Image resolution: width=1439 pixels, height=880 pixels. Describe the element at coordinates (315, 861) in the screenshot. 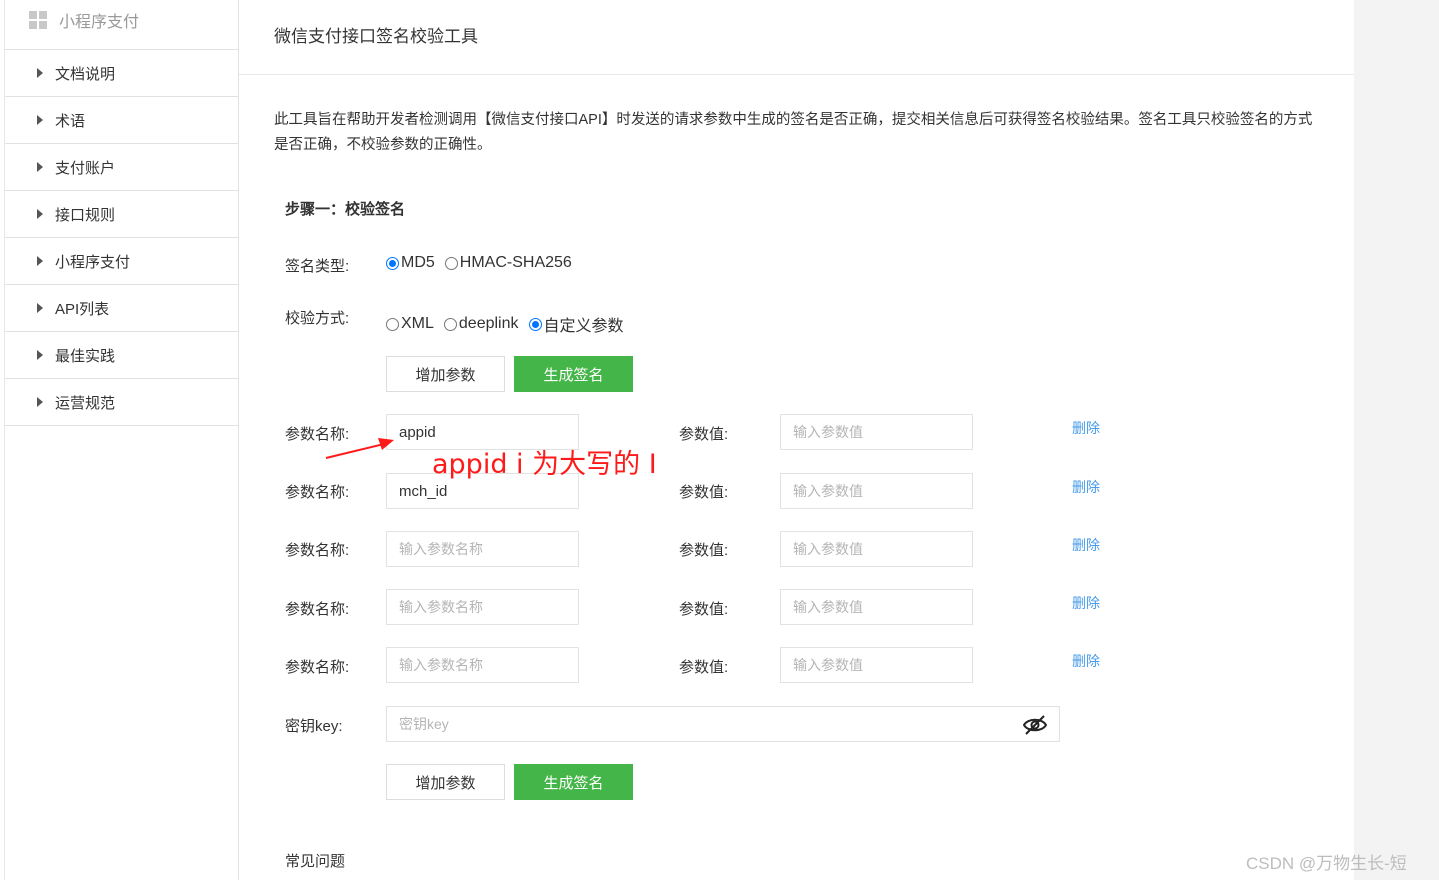

I see `faq-heading: 常见问题` at that location.